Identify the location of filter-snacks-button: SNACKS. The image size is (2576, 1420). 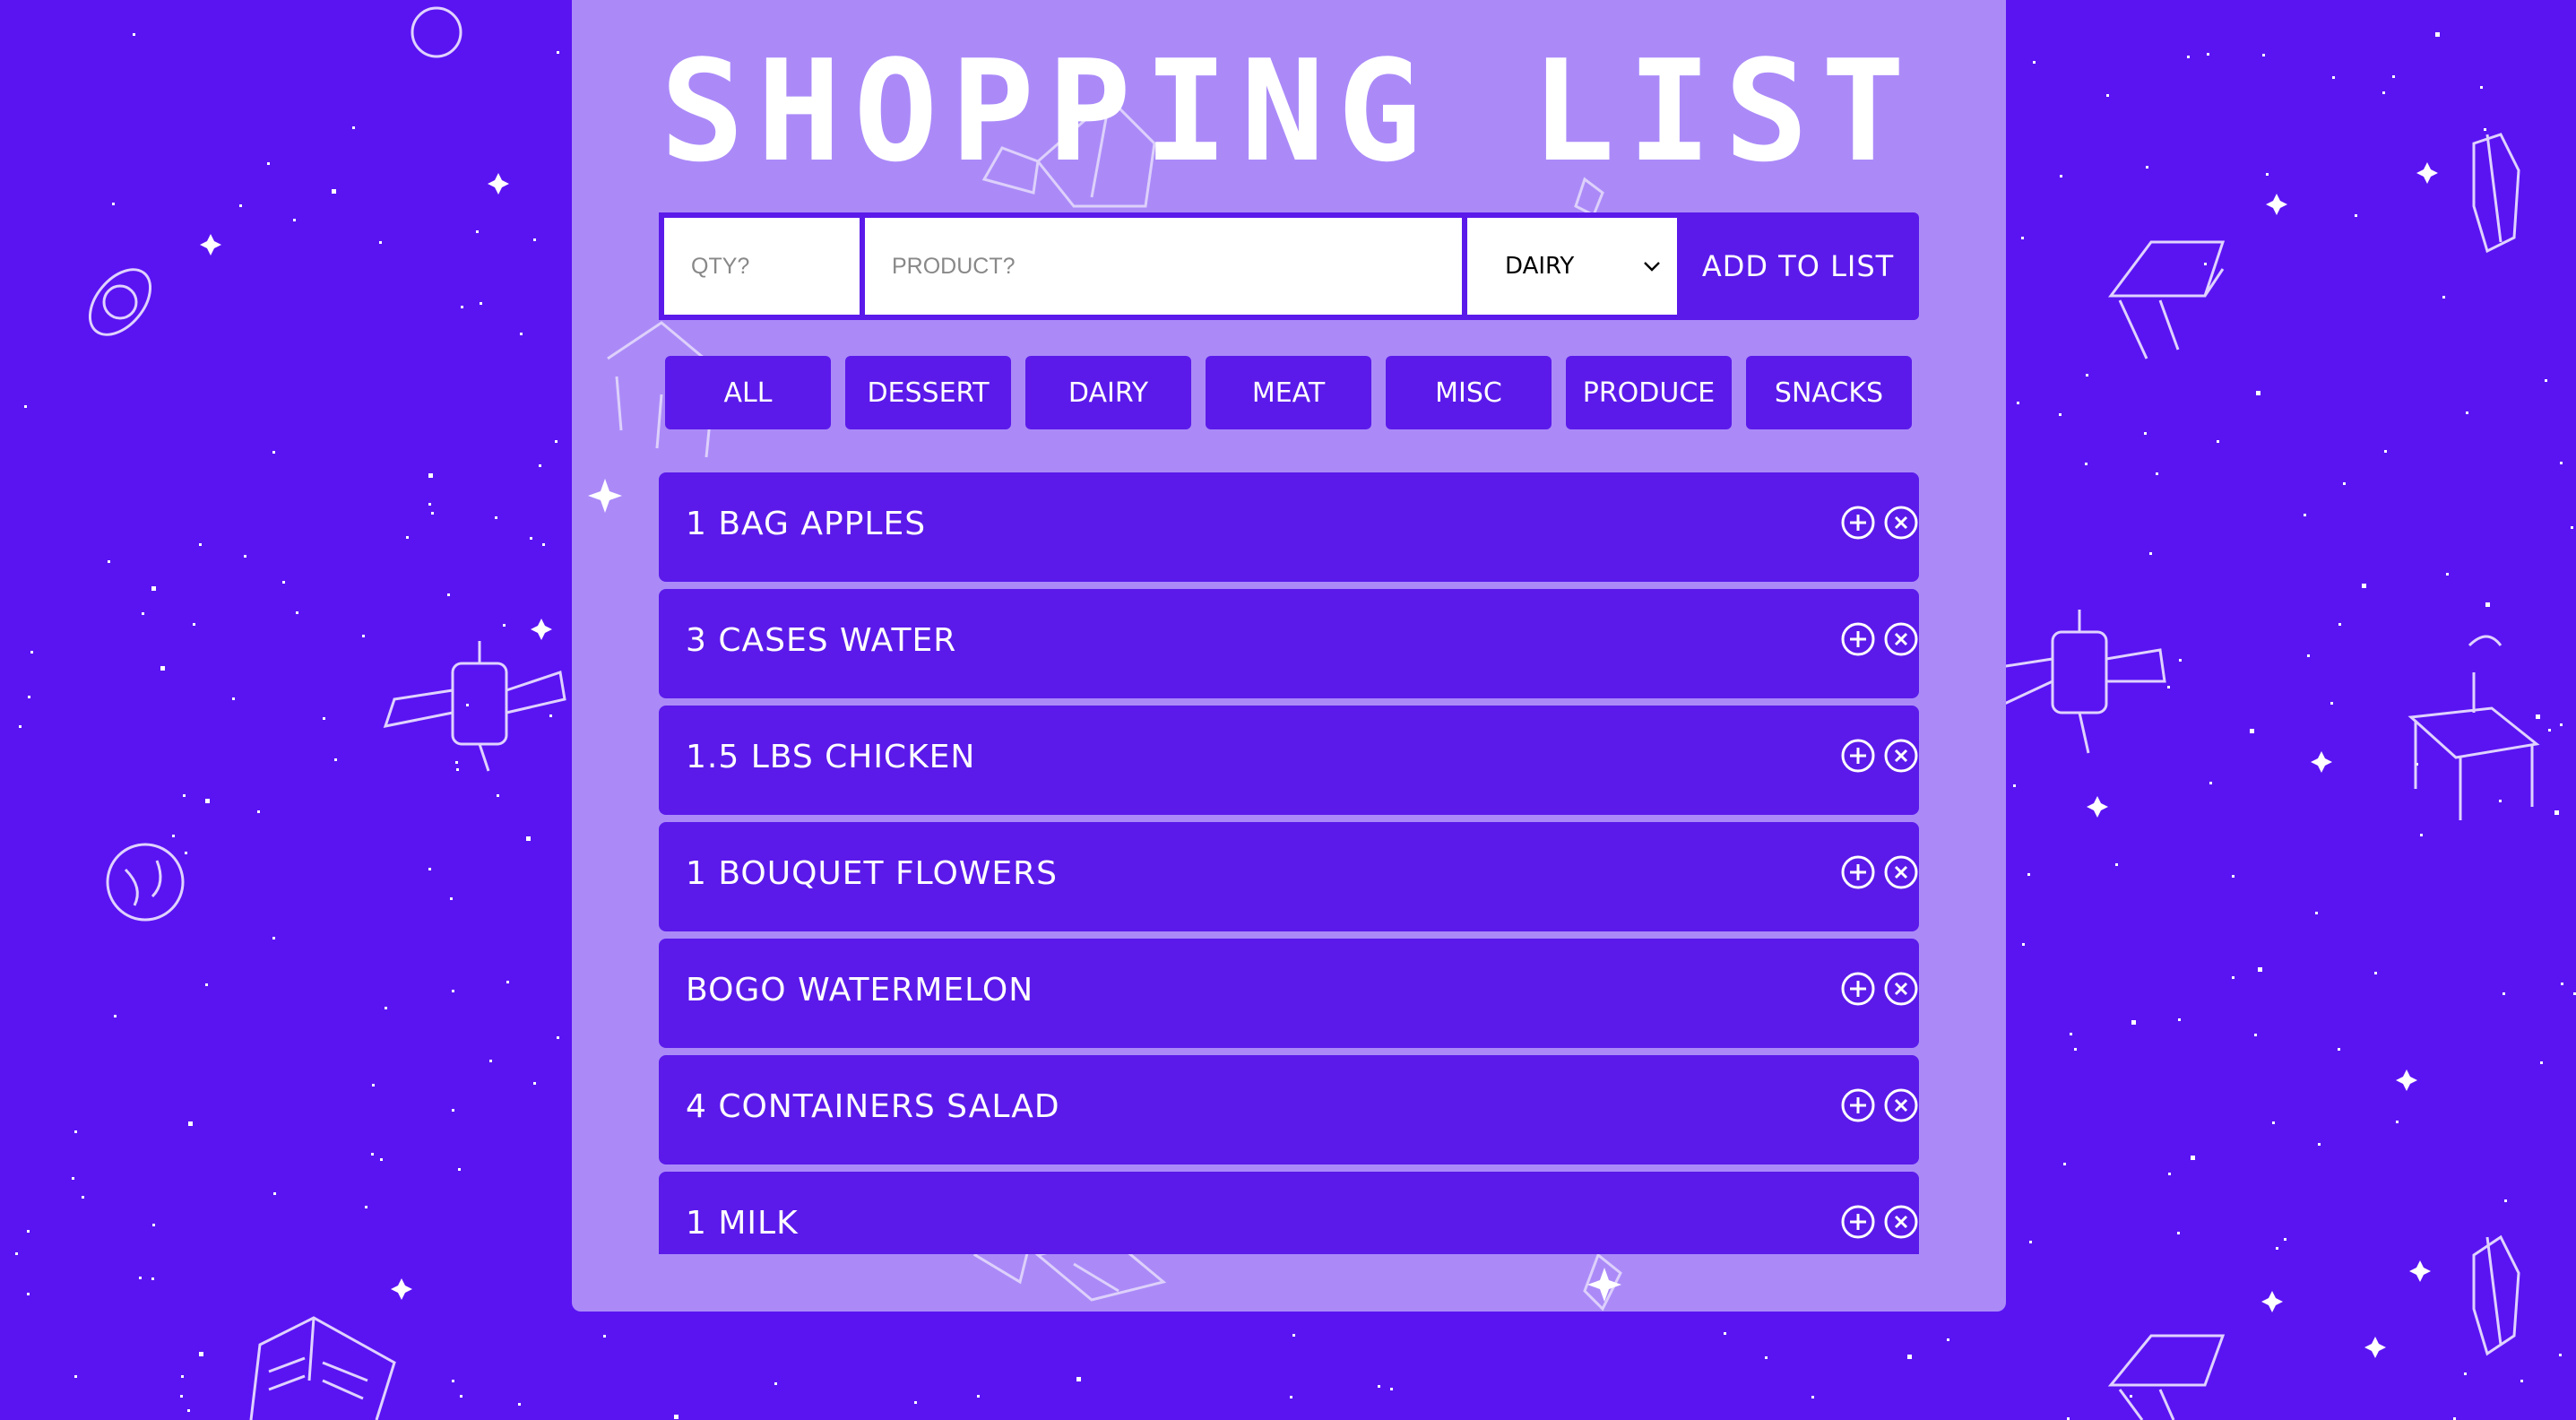
(1829, 393).